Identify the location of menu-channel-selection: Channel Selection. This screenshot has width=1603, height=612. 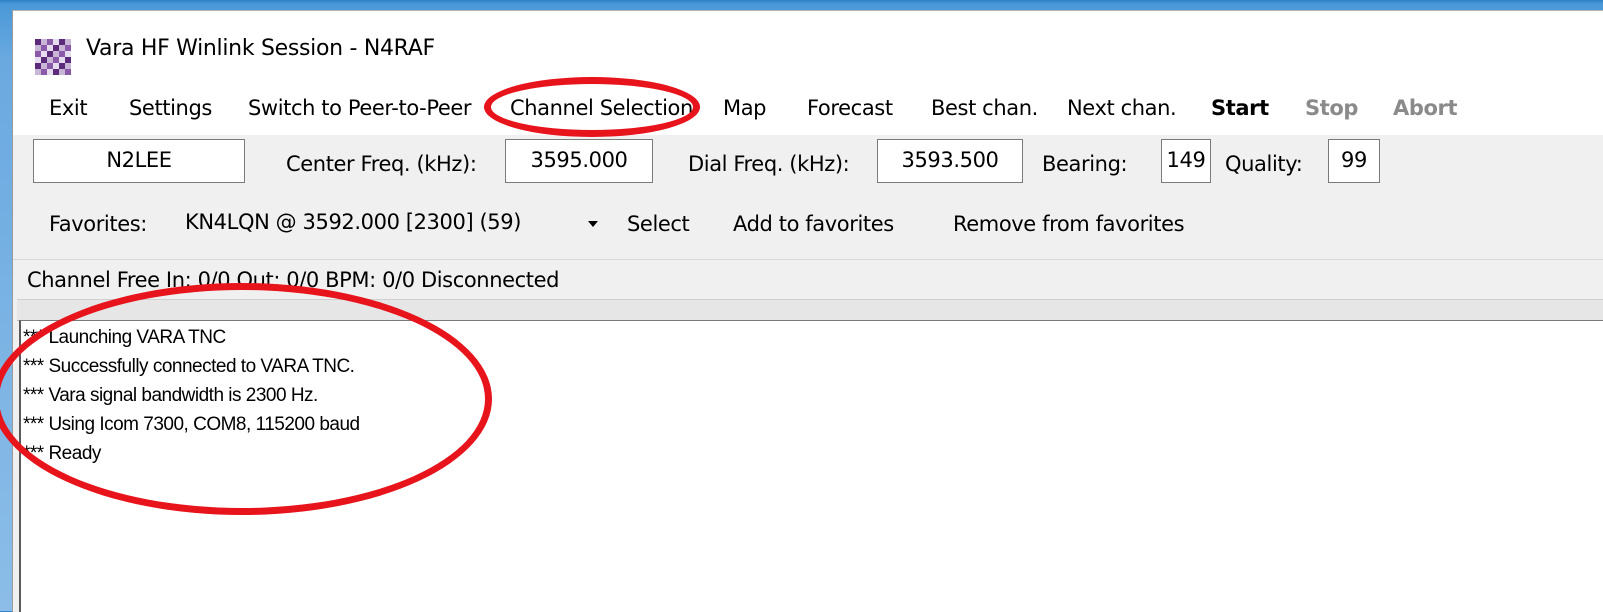
(601, 108).